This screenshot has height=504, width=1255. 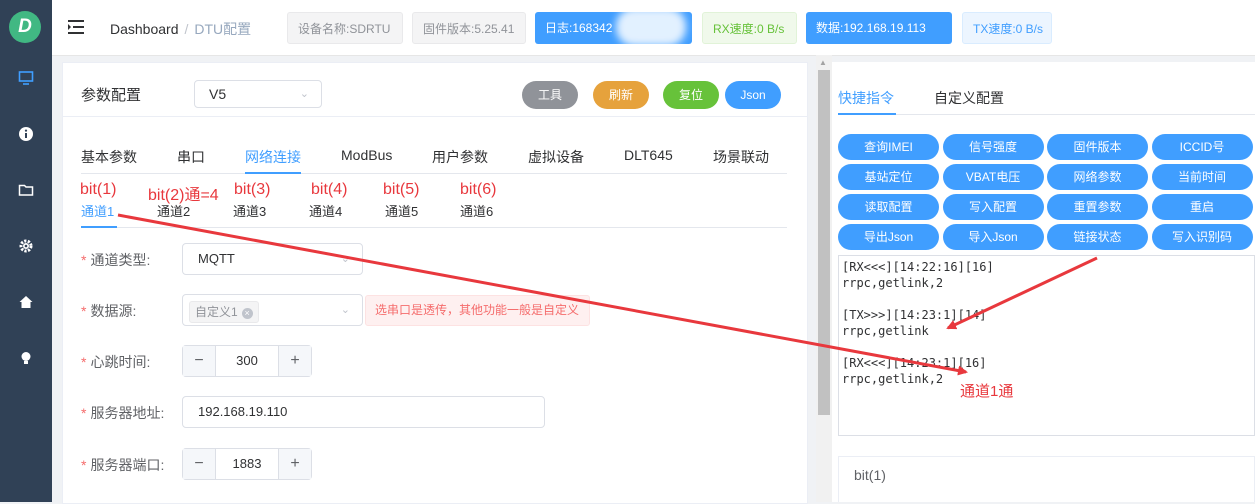 What do you see at coordinates (26, 82) in the screenshot?
I see `monitor-icon` at bounding box center [26, 82].